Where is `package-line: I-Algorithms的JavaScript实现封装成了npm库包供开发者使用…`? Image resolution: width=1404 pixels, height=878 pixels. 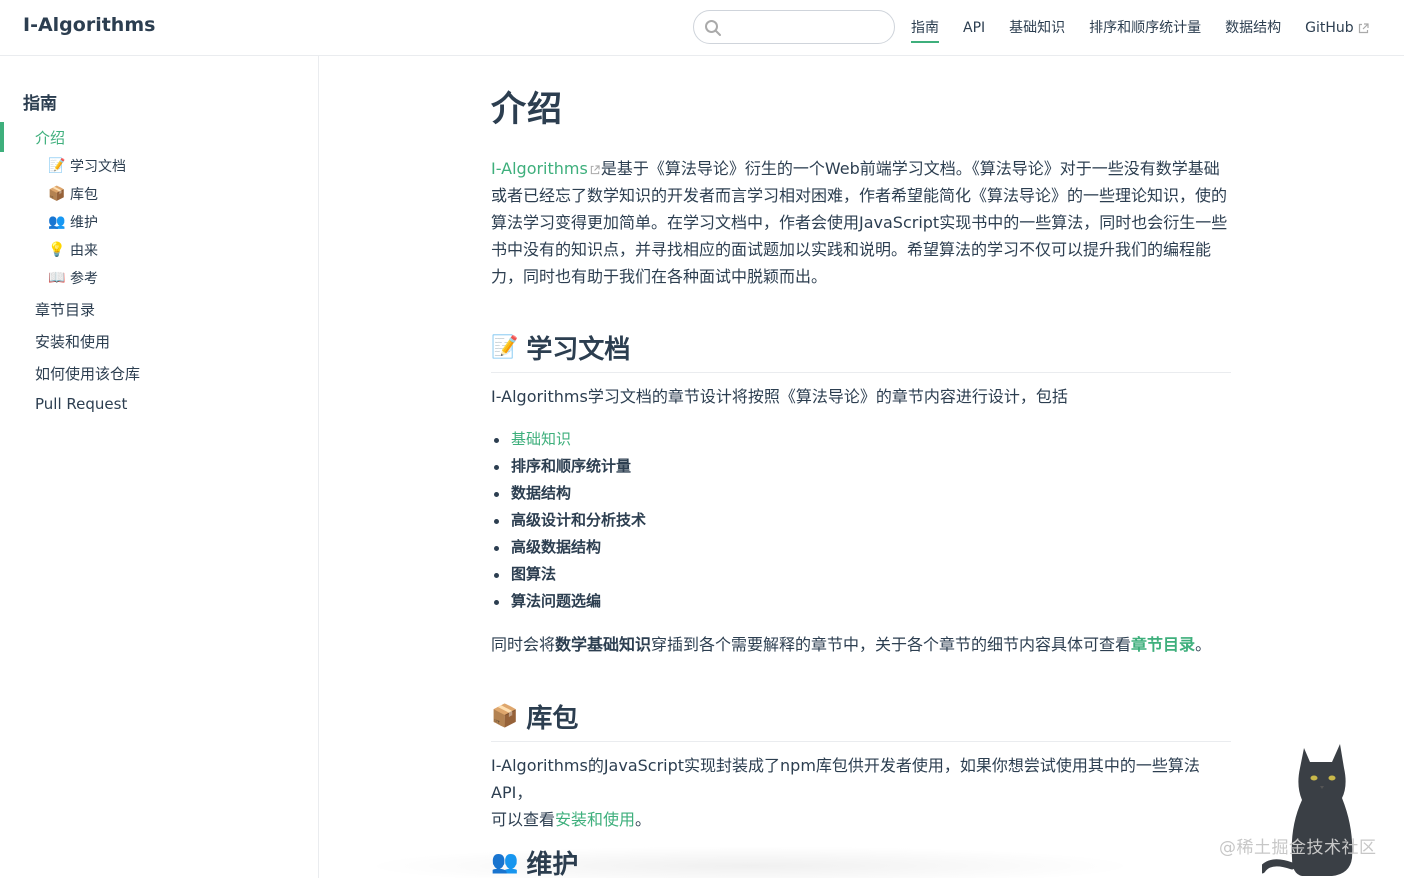 package-line: I-Algorithms的JavaScript实现封装成了npm库包供开发者使用… is located at coordinates (845, 779).